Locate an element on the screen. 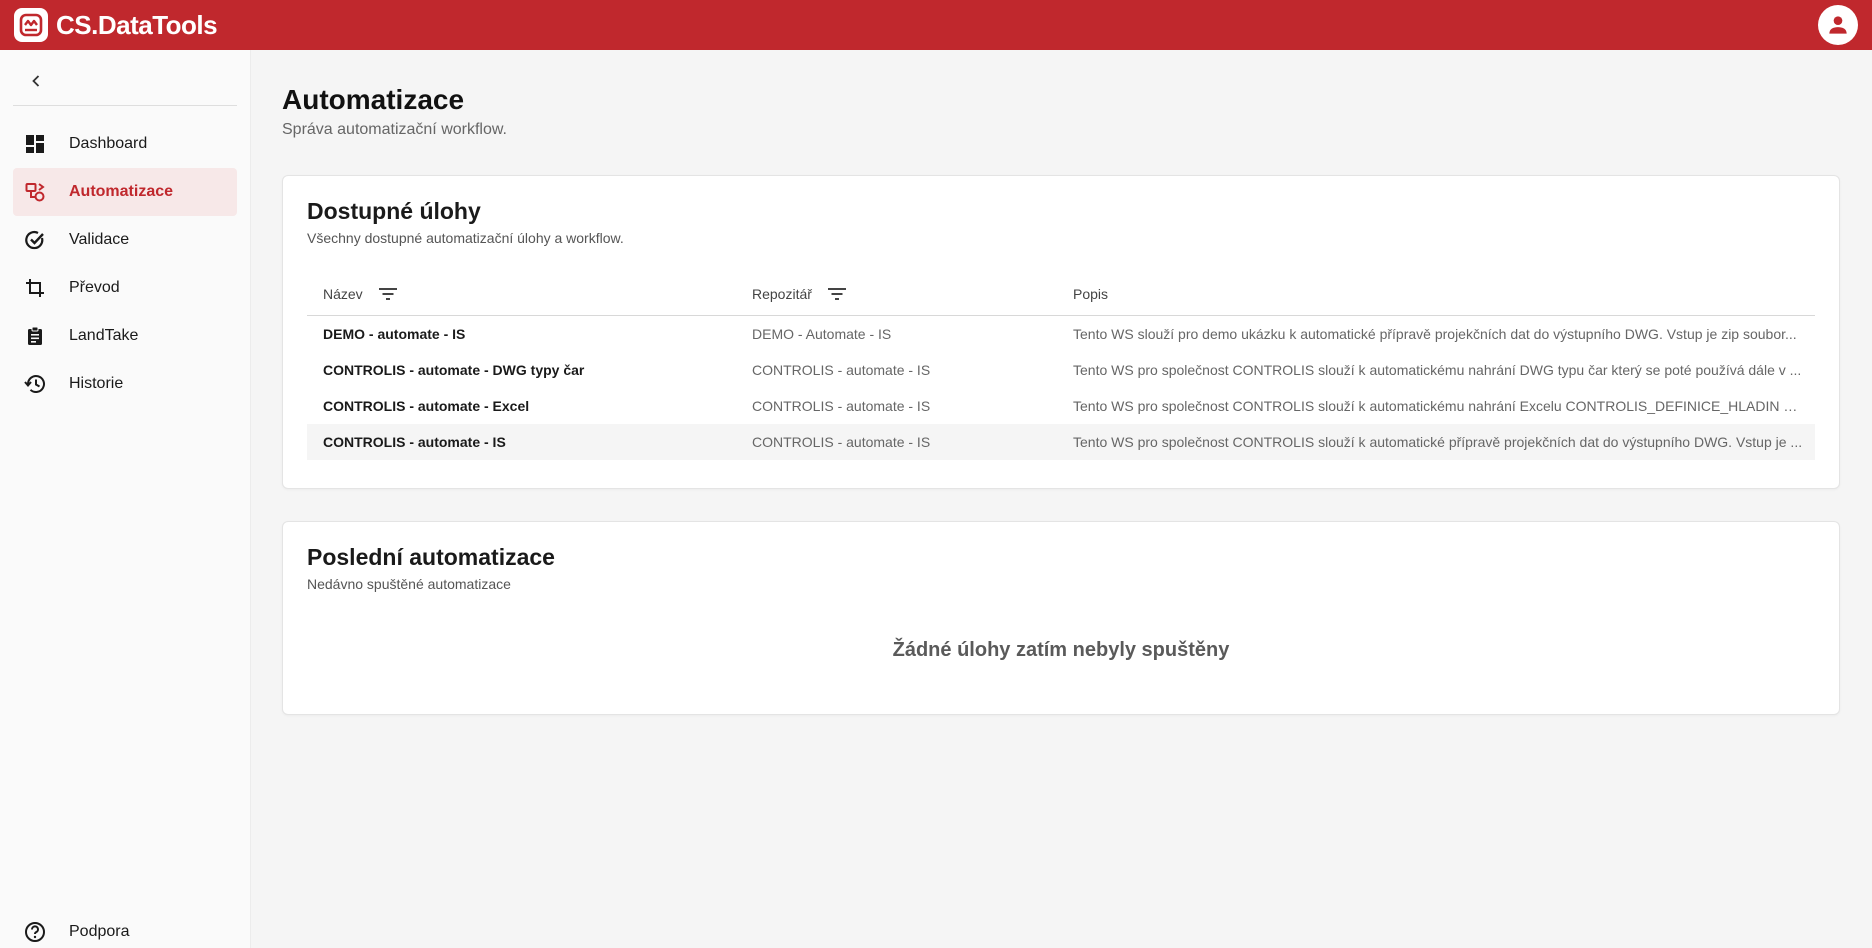 The height and width of the screenshot is (948, 1872). column-header-label: Popis is located at coordinates (1091, 293).